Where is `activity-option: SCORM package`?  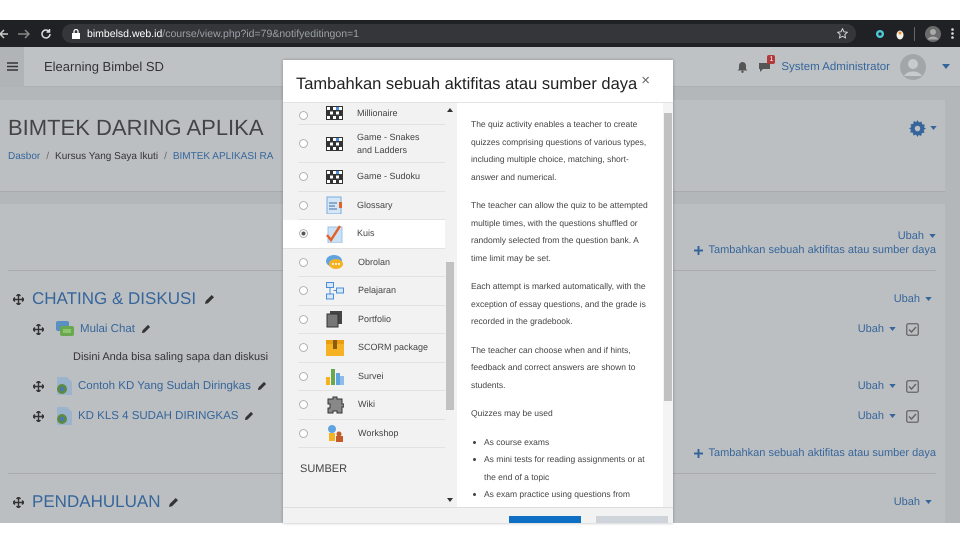
activity-option: SCORM package is located at coordinates (371, 348).